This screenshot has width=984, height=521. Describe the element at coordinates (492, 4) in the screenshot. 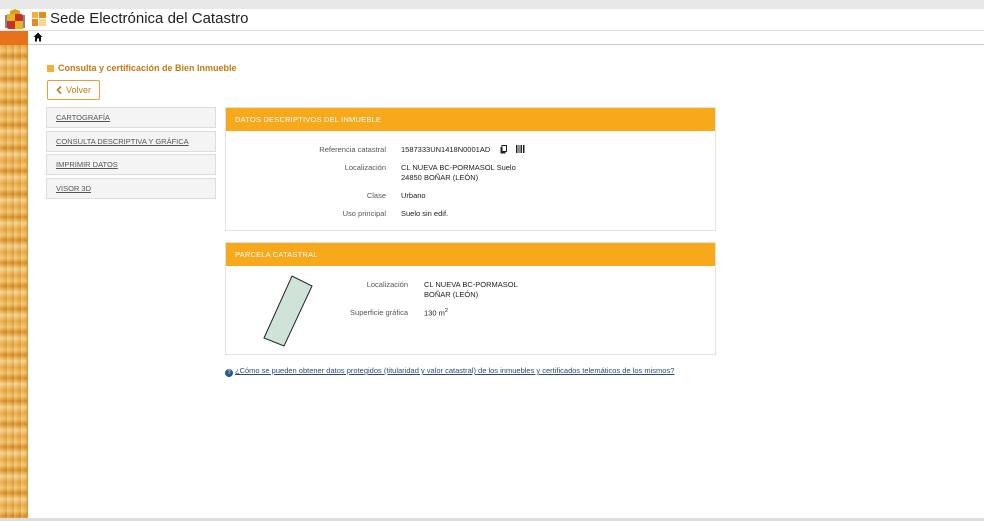

I see `browser-top-strip` at that location.